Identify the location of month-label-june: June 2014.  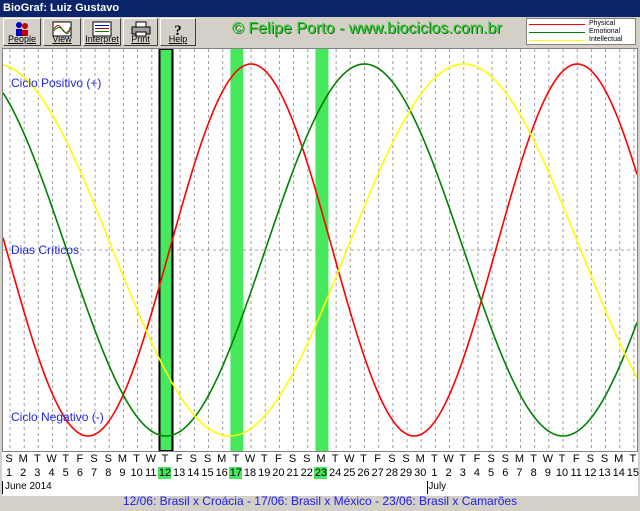
(28, 486).